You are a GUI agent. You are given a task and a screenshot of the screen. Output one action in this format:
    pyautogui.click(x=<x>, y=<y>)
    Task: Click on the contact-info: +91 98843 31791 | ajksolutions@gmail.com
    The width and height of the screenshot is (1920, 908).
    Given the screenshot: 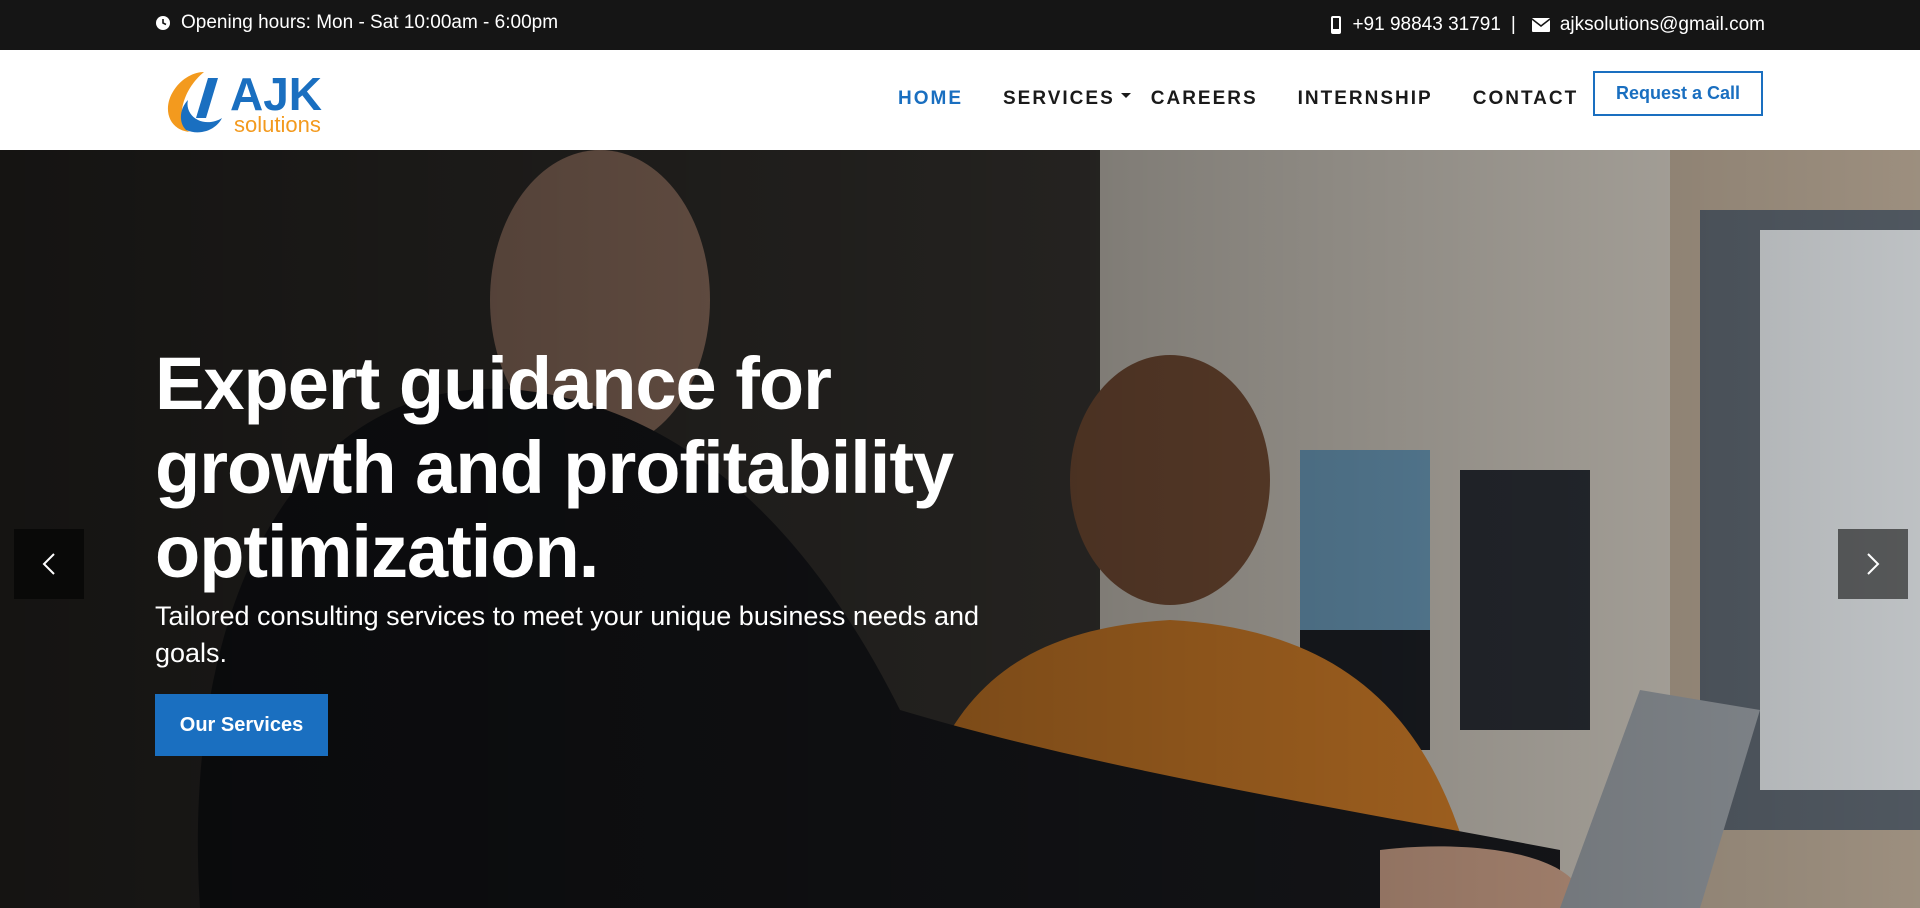 What is the action you would take?
    pyautogui.click(x=1547, y=25)
    